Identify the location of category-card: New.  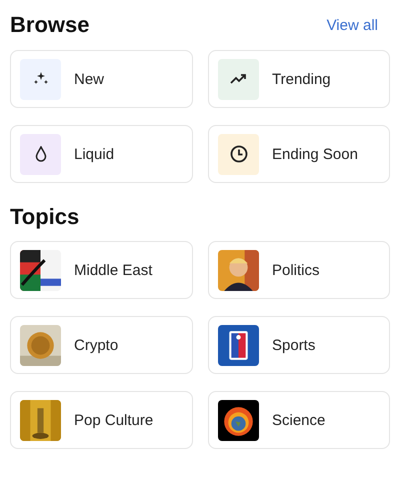
(101, 79).